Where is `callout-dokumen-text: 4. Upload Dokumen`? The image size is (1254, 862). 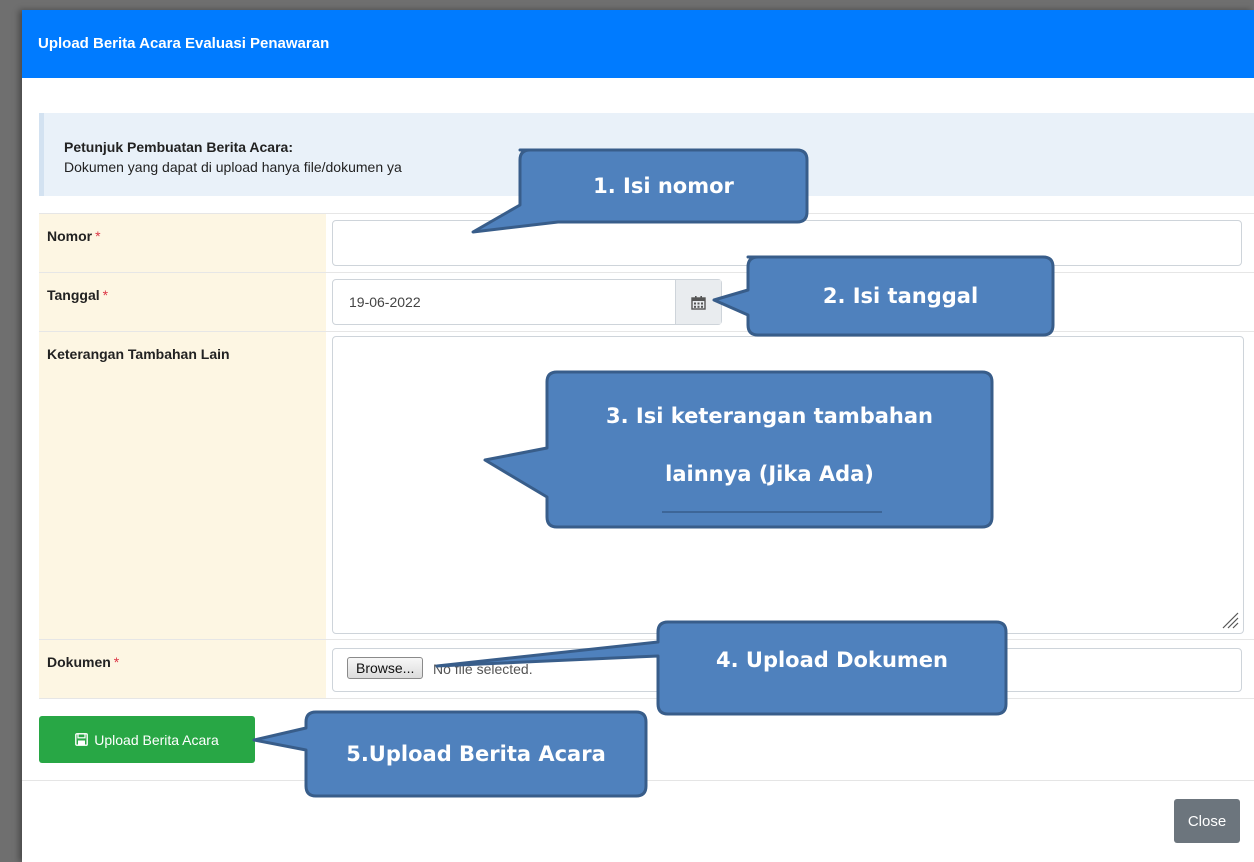 callout-dokumen-text: 4. Upload Dokumen is located at coordinates (832, 660).